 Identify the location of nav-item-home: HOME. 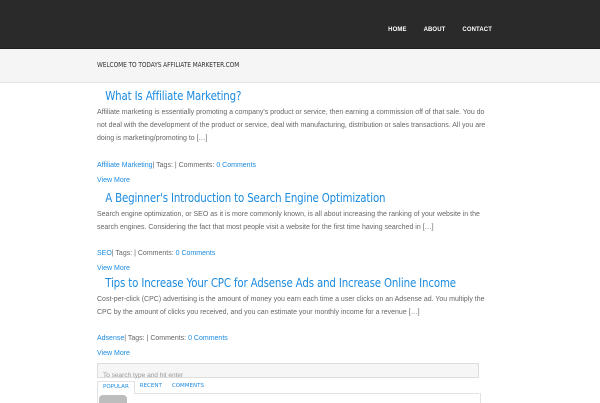
(397, 30).